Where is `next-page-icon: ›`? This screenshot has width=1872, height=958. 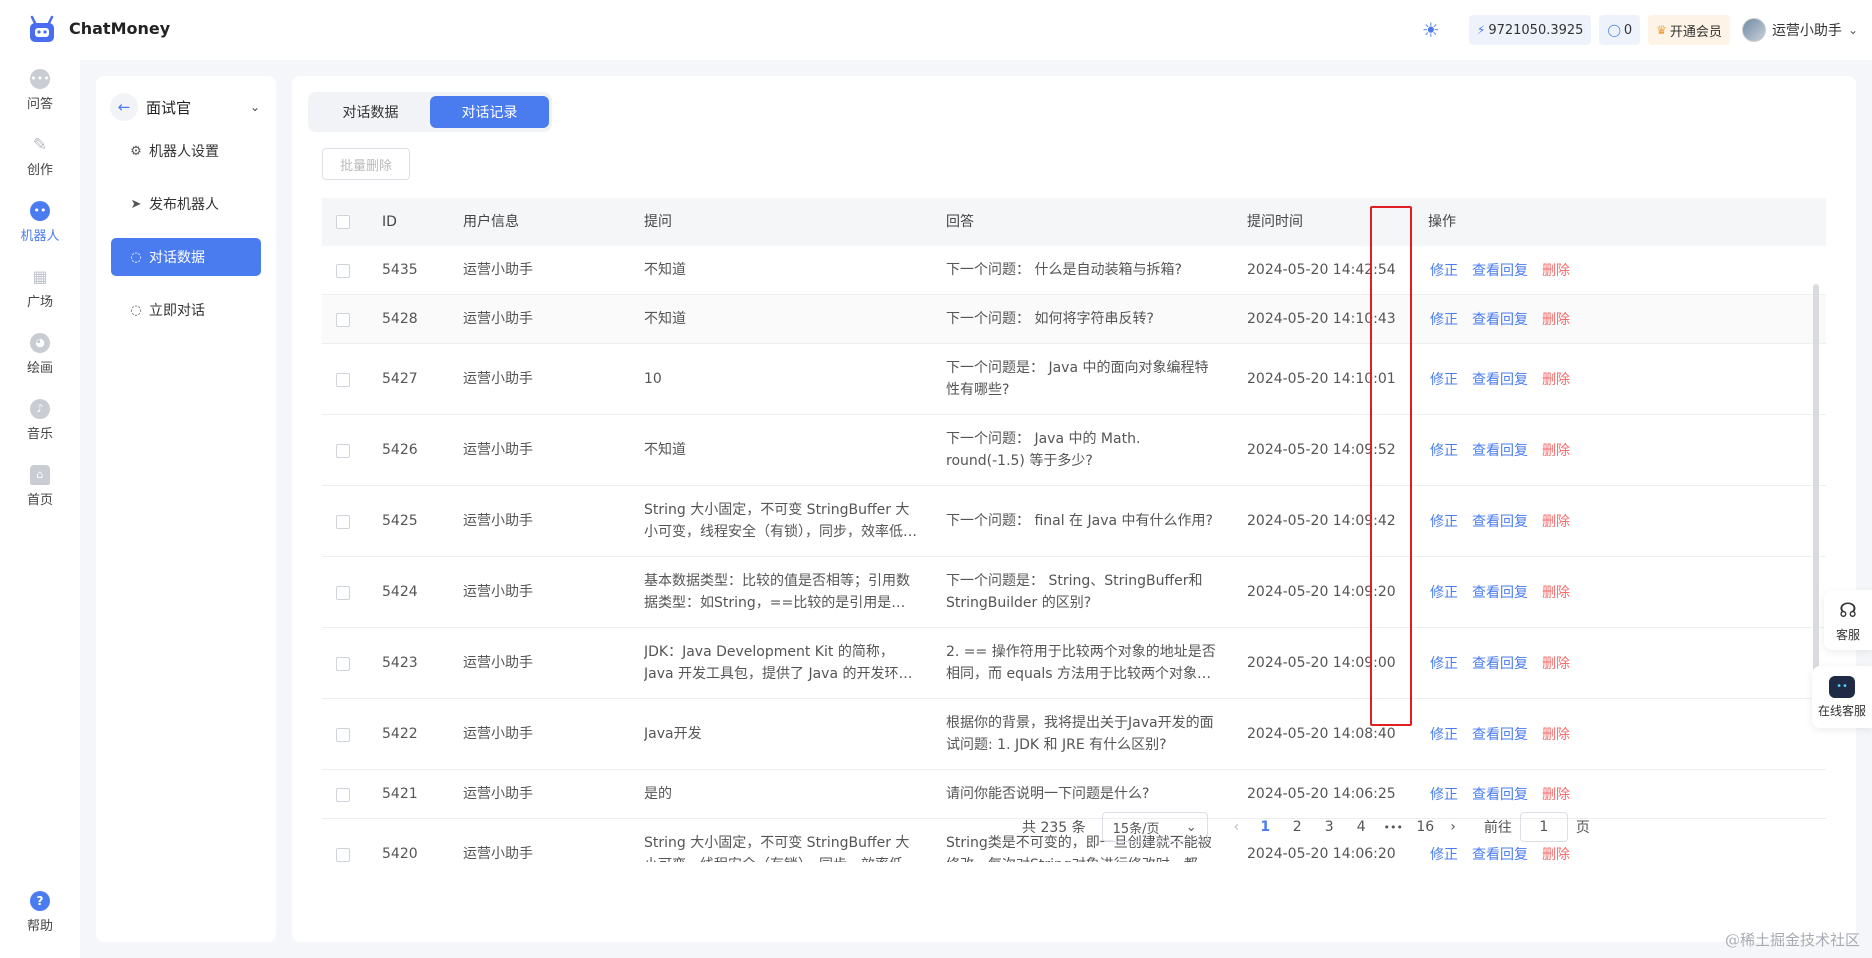
next-page-icon: › is located at coordinates (1453, 827).